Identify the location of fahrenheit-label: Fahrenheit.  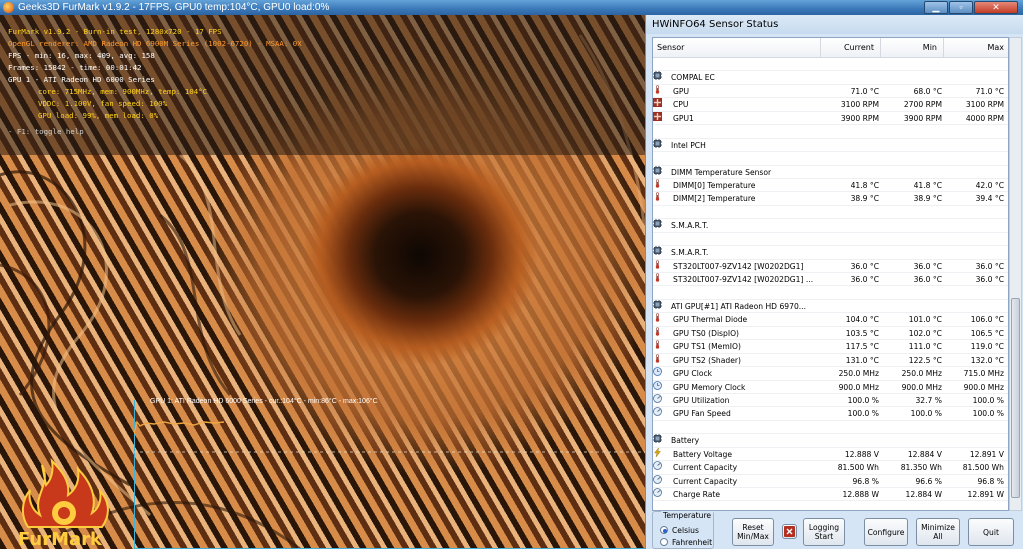
(692, 542).